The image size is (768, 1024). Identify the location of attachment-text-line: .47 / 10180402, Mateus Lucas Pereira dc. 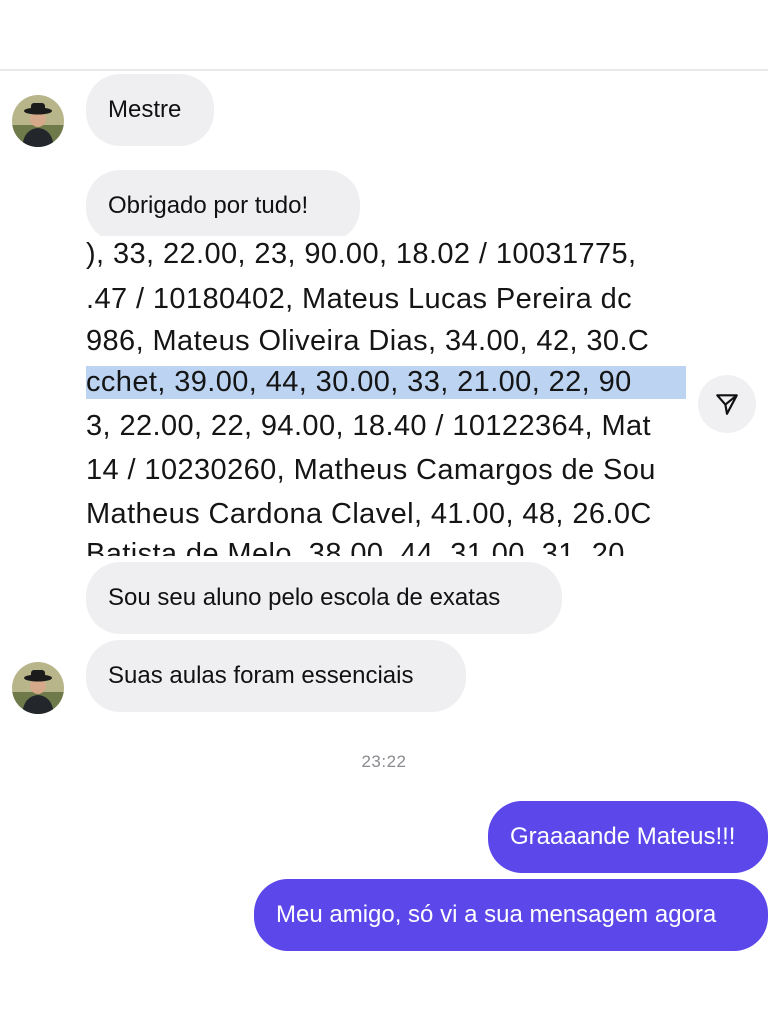
(359, 299).